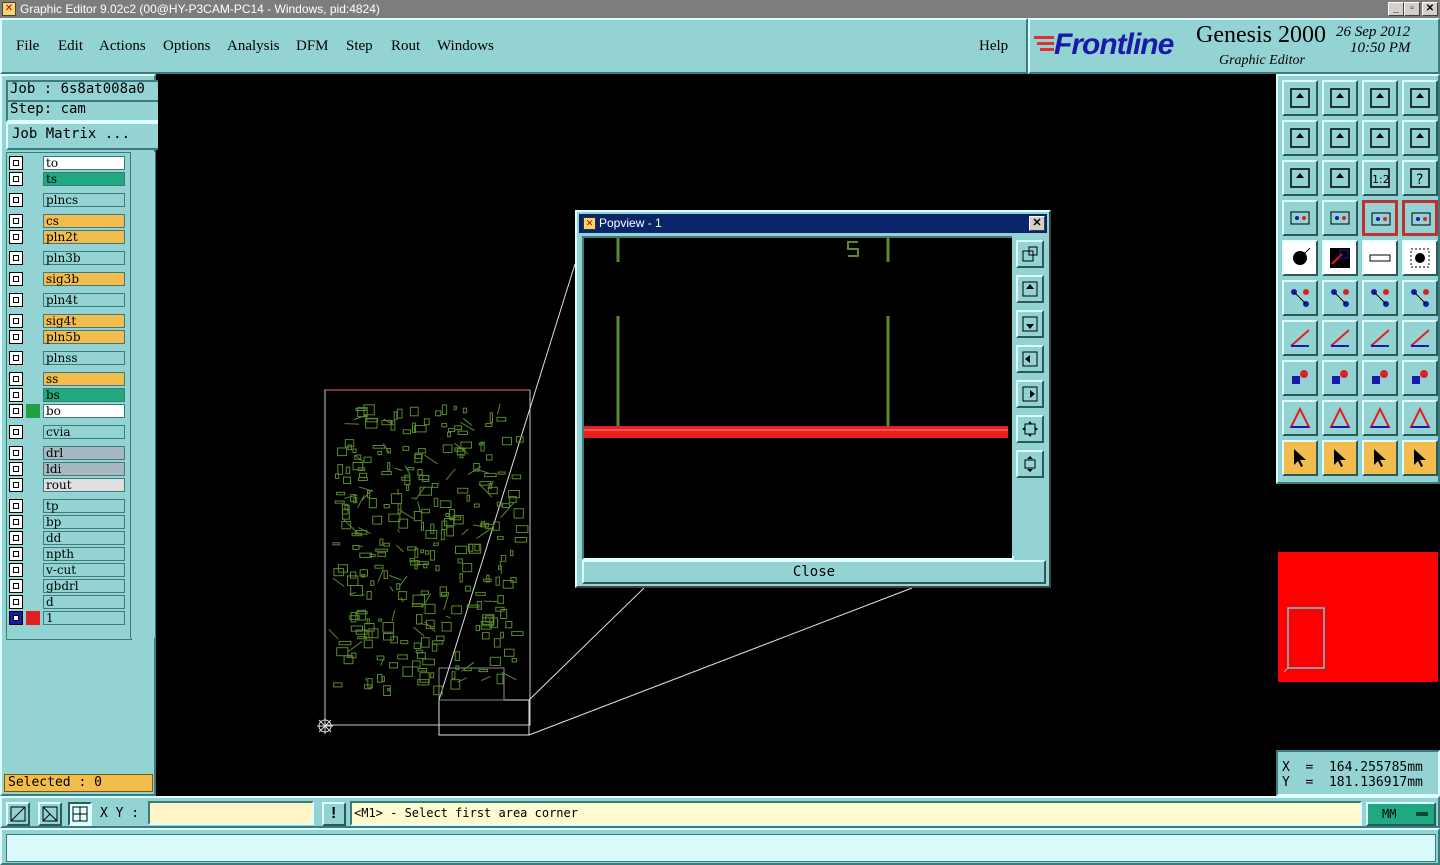  I want to click on tool-triangle-a-button, so click(1340, 418).